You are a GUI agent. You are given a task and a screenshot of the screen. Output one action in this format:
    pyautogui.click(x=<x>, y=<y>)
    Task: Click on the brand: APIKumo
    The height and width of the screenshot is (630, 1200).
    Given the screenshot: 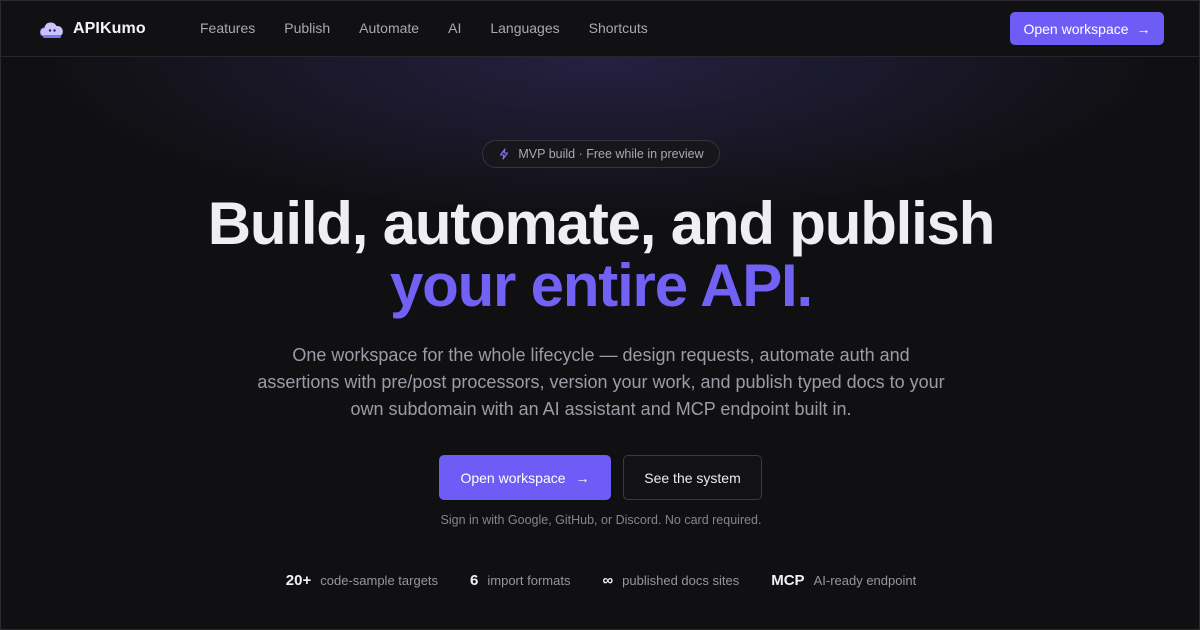 What is the action you would take?
    pyautogui.click(x=92, y=29)
    